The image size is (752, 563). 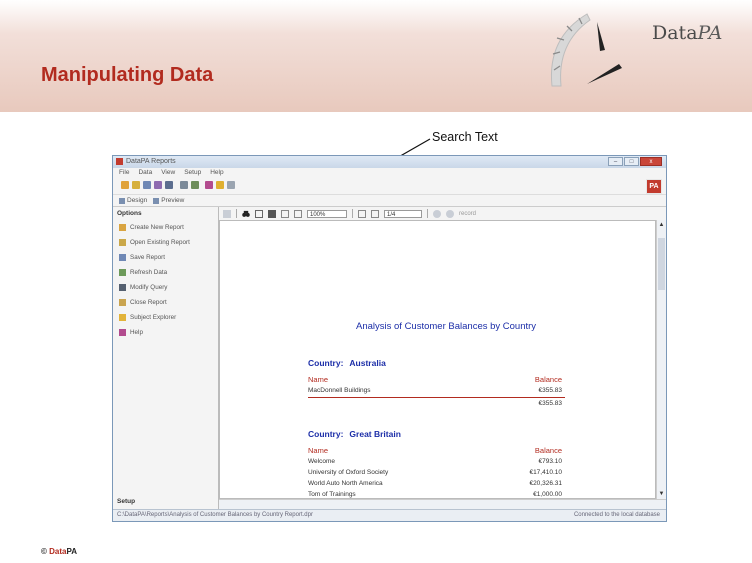 I want to click on table-row-balance: €17,410.10, so click(x=545, y=472).